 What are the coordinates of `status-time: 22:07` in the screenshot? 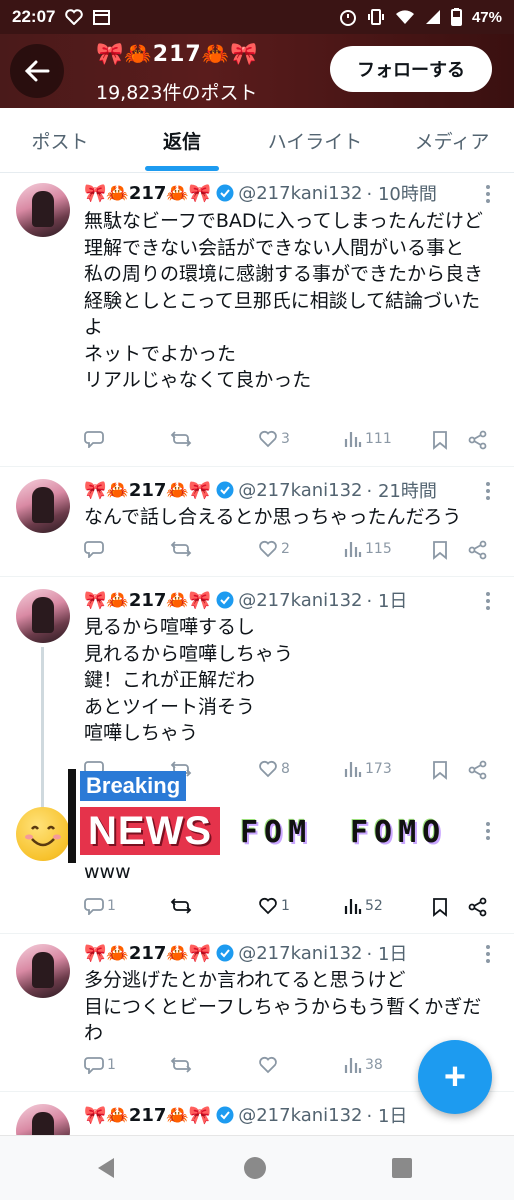 It's located at (34, 16).